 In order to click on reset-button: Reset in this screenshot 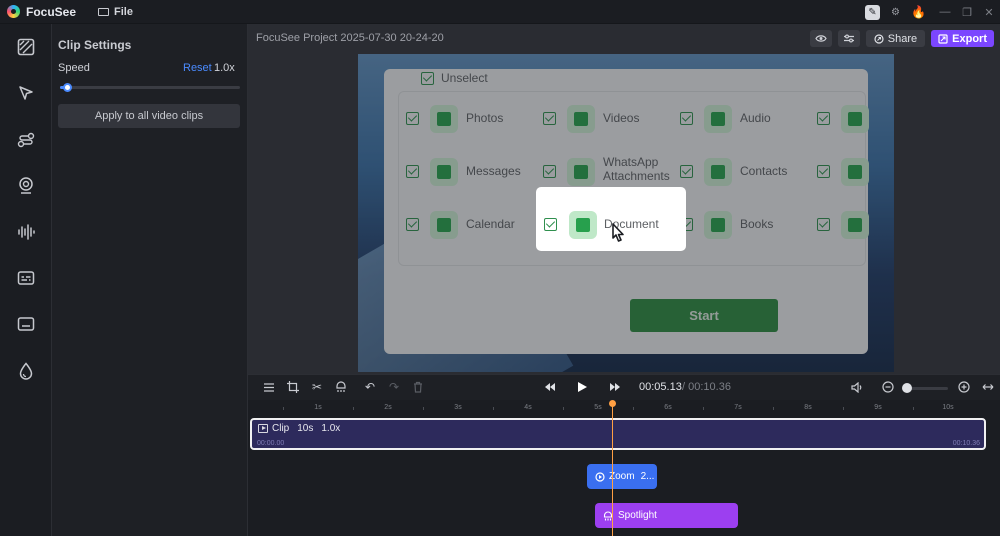, I will do `click(197, 68)`.